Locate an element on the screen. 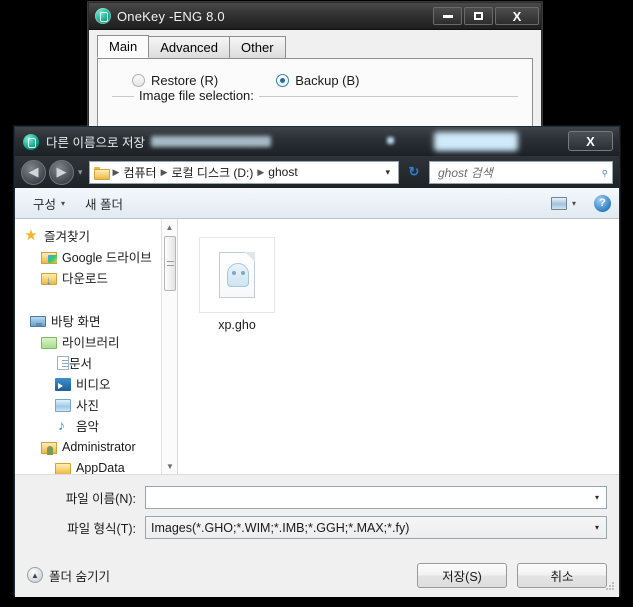 The height and width of the screenshot is (607, 633). back-button: ◀ is located at coordinates (33, 172).